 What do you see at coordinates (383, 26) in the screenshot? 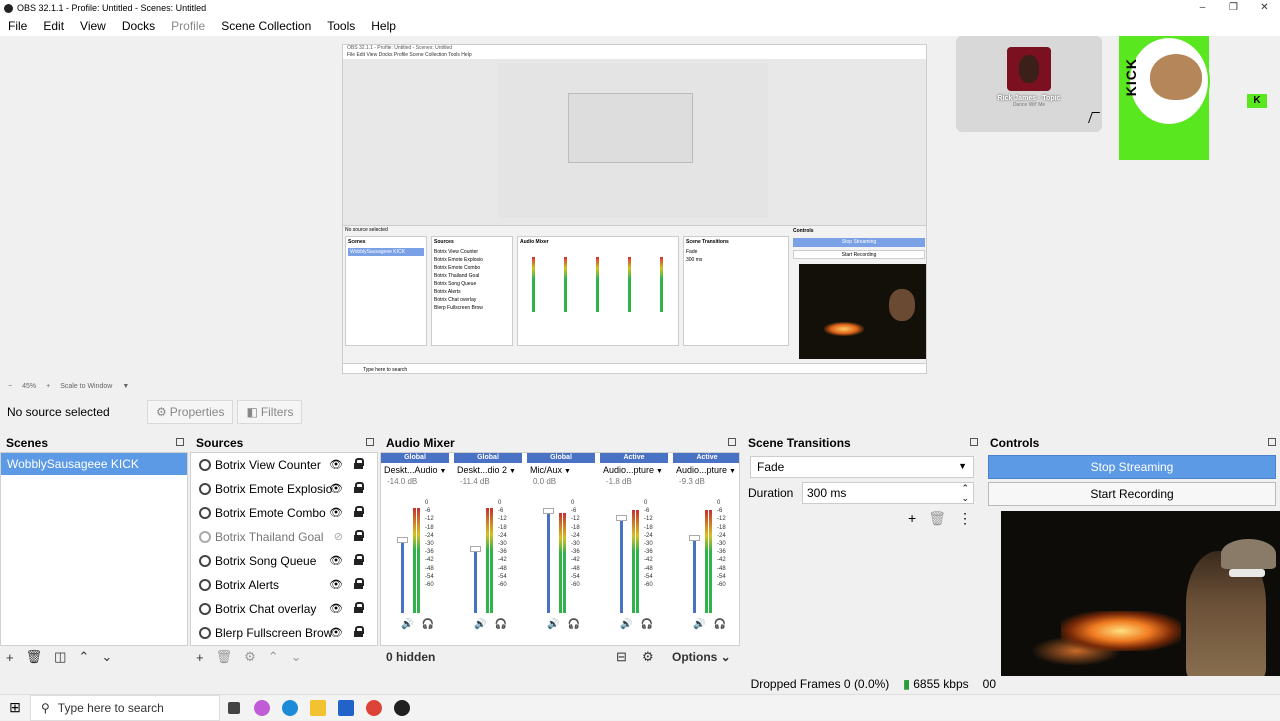
I see `menu-help: Help` at bounding box center [383, 26].